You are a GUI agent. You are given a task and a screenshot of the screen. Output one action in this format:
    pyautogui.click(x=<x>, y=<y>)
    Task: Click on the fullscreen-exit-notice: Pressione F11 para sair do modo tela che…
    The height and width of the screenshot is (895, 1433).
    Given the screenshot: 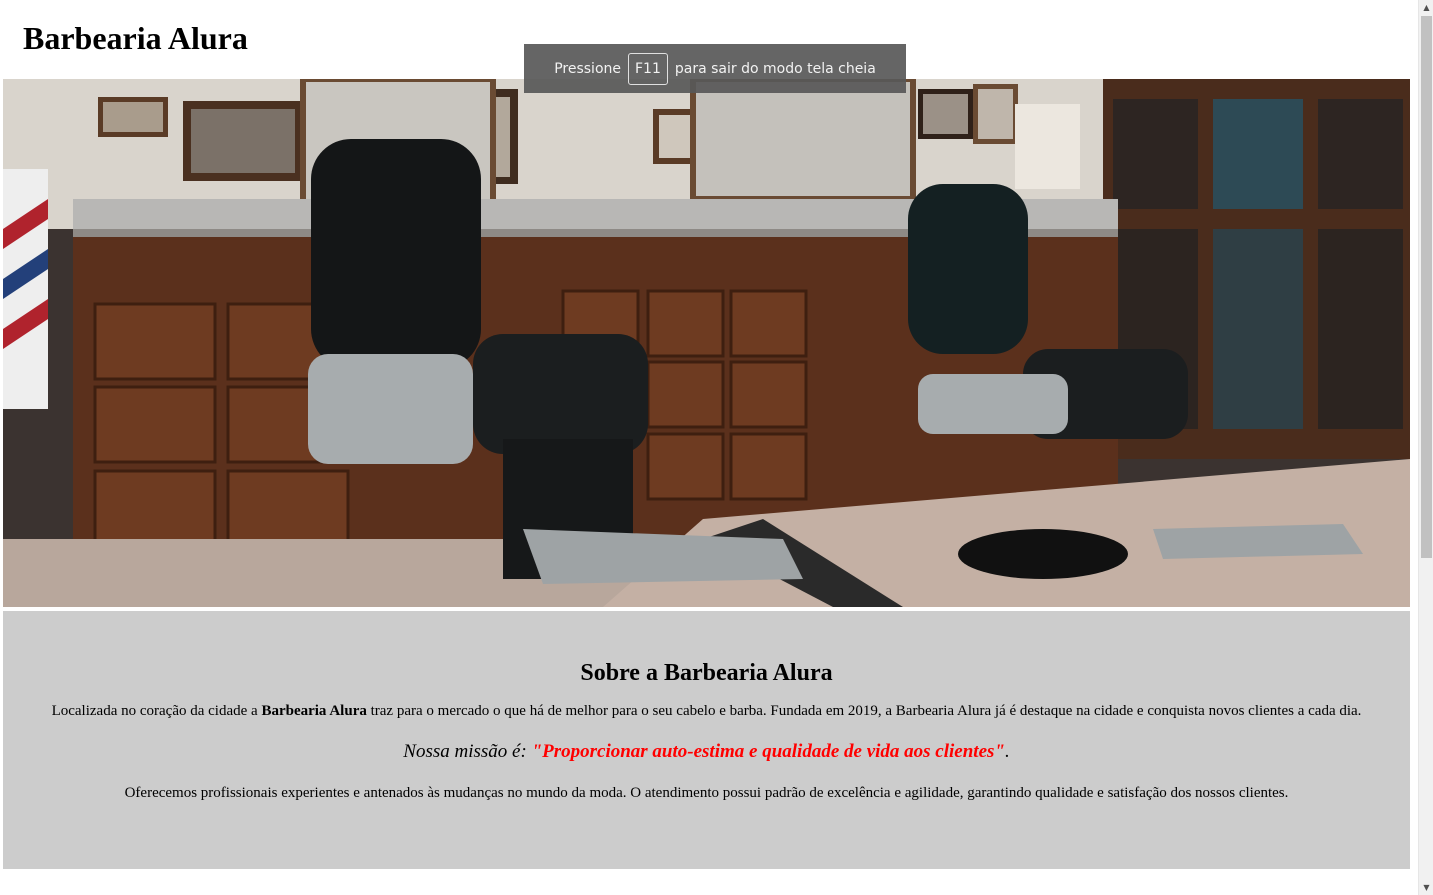 What is the action you would take?
    pyautogui.click(x=715, y=68)
    